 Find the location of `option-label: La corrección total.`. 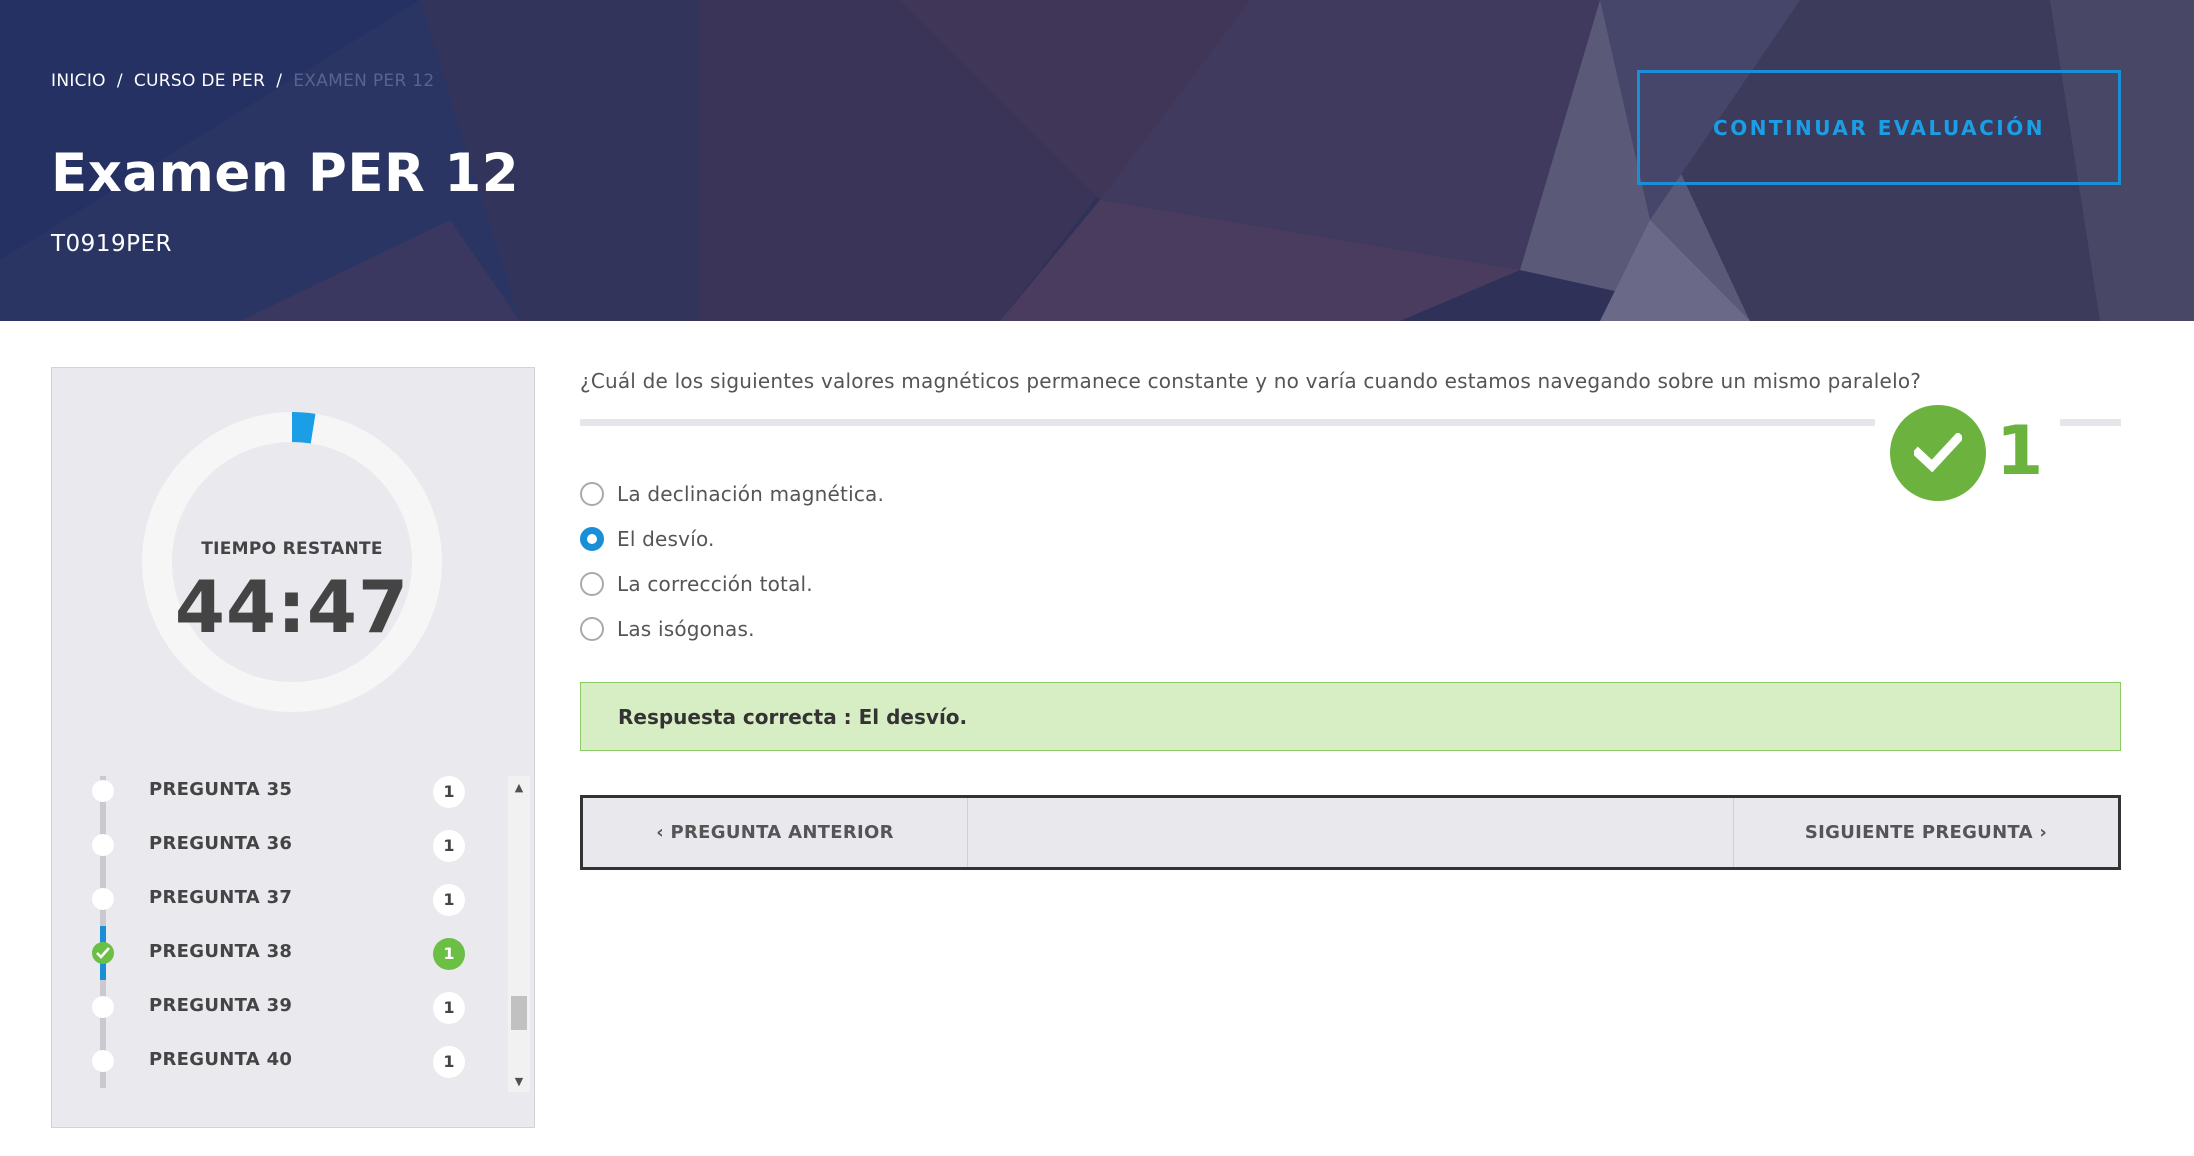

option-label: La corrección total. is located at coordinates (715, 583).